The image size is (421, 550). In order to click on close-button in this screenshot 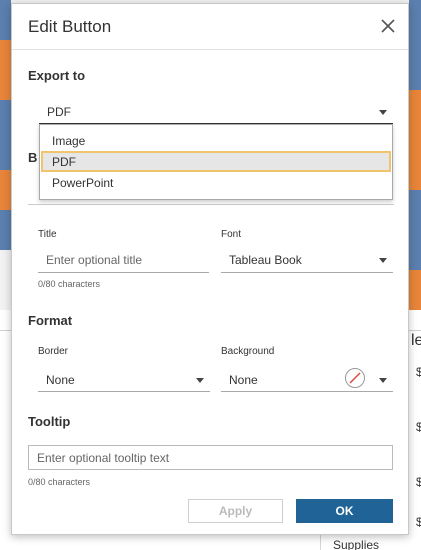, I will do `click(388, 26)`.